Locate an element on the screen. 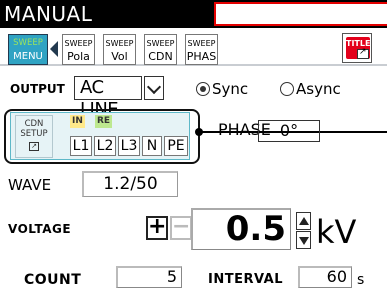 The height and width of the screenshot is (290, 387). count-field: 5 is located at coordinates (149, 277).